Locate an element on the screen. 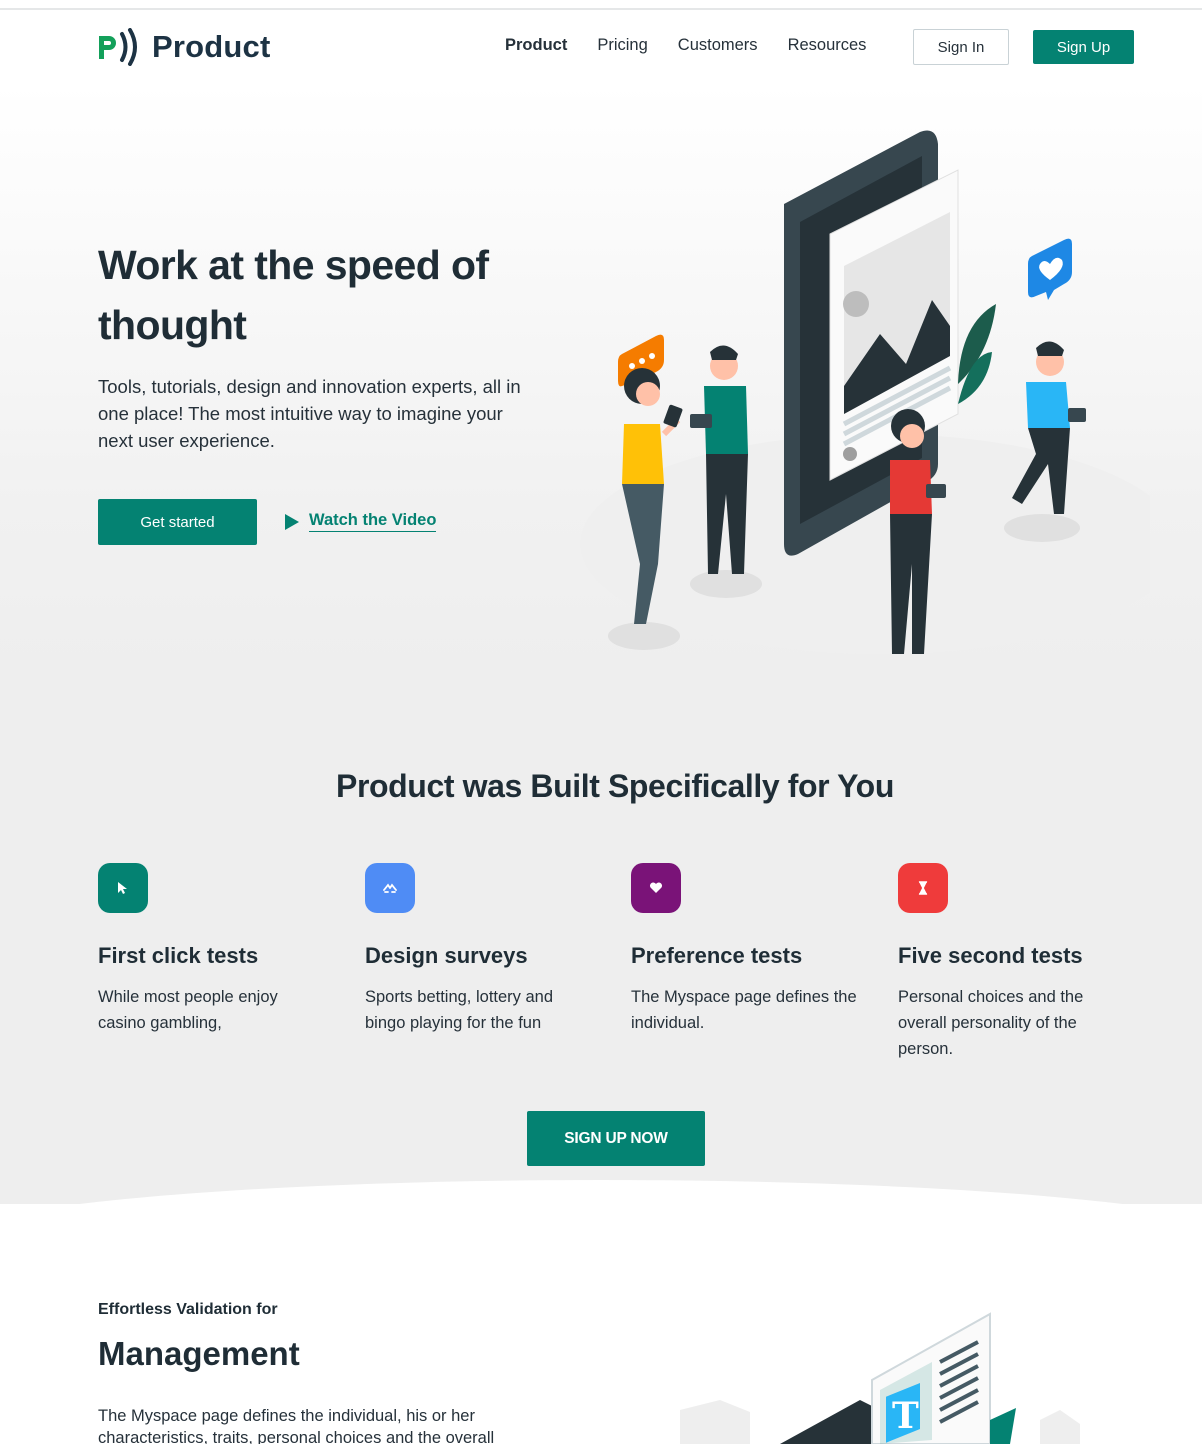  feature-title: Five second tests is located at coordinates (990, 955).